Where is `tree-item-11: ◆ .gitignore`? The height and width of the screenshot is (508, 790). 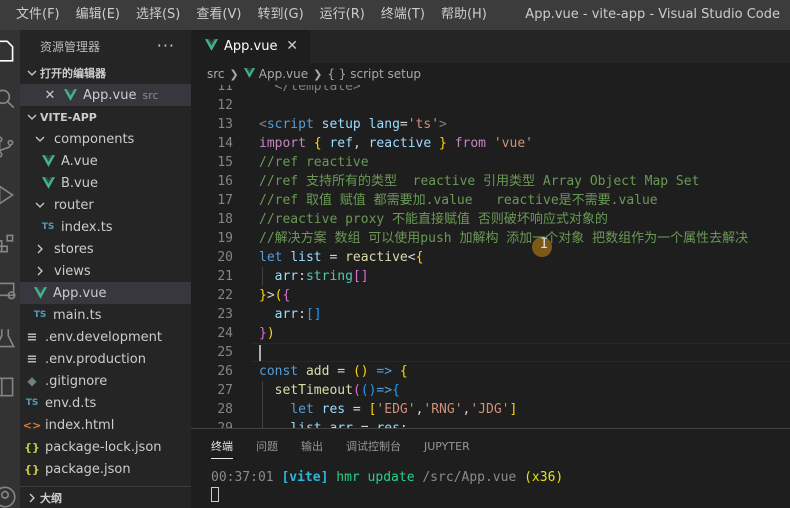 tree-item-11: ◆ .gitignore is located at coordinates (105, 381).